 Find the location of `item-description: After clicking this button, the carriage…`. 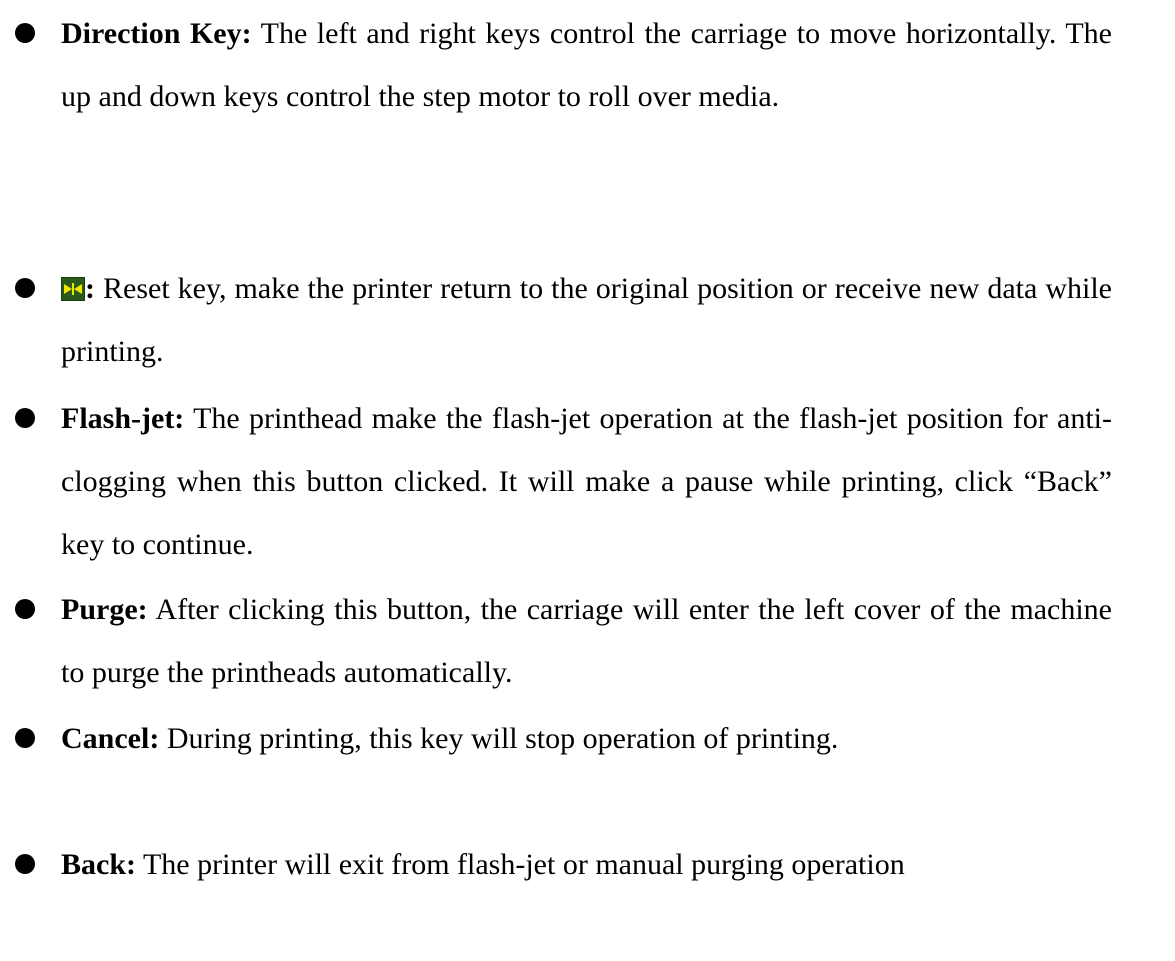

item-description: After clicking this button, the carriage… is located at coordinates (586, 641).